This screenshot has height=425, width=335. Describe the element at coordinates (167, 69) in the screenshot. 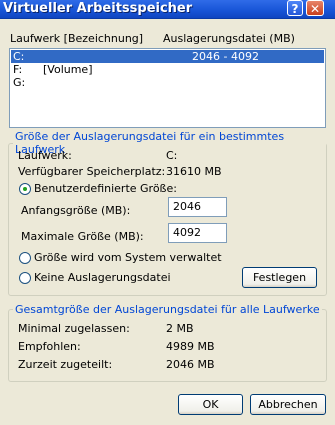

I see `list-item: F: [Volume]` at that location.